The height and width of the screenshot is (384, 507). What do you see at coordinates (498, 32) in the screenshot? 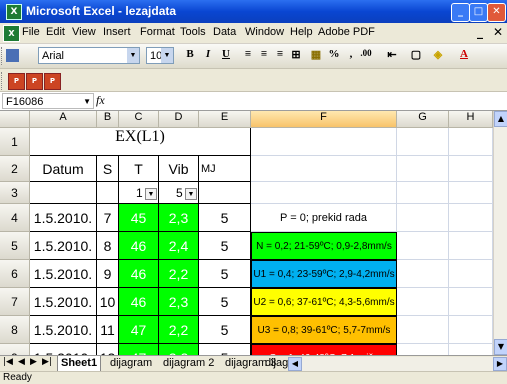
I see `doc-close-icon: ✕` at bounding box center [498, 32].